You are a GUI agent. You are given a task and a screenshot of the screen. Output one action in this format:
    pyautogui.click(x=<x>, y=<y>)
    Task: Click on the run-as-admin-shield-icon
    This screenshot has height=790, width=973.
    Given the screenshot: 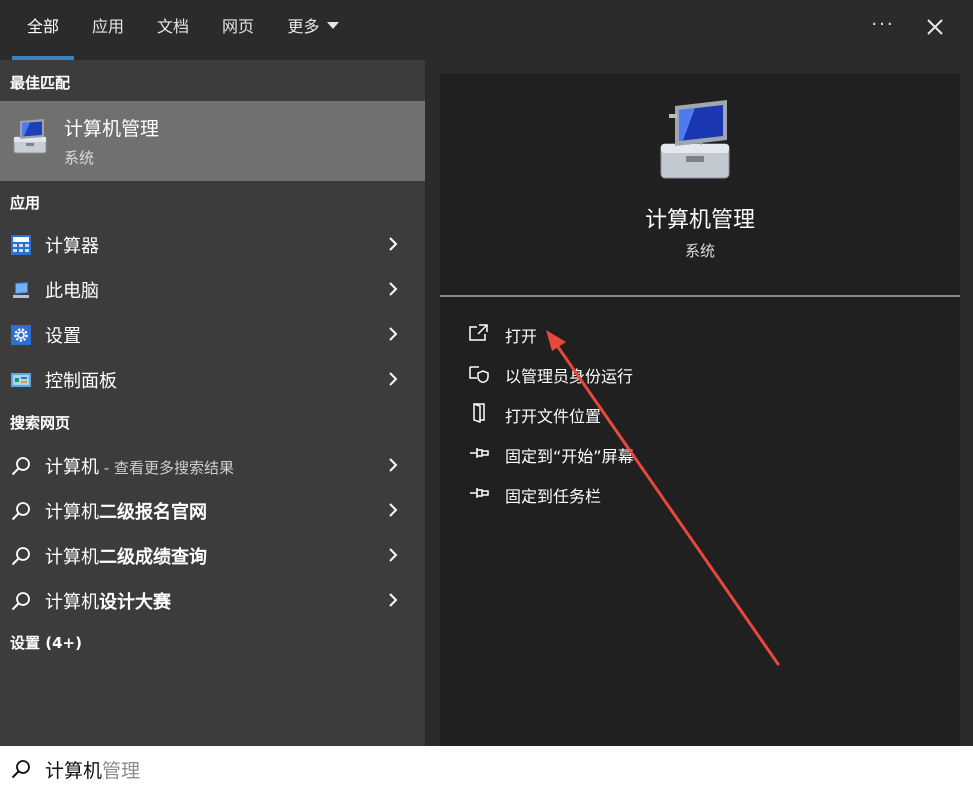 What is the action you would take?
    pyautogui.click(x=479, y=374)
    